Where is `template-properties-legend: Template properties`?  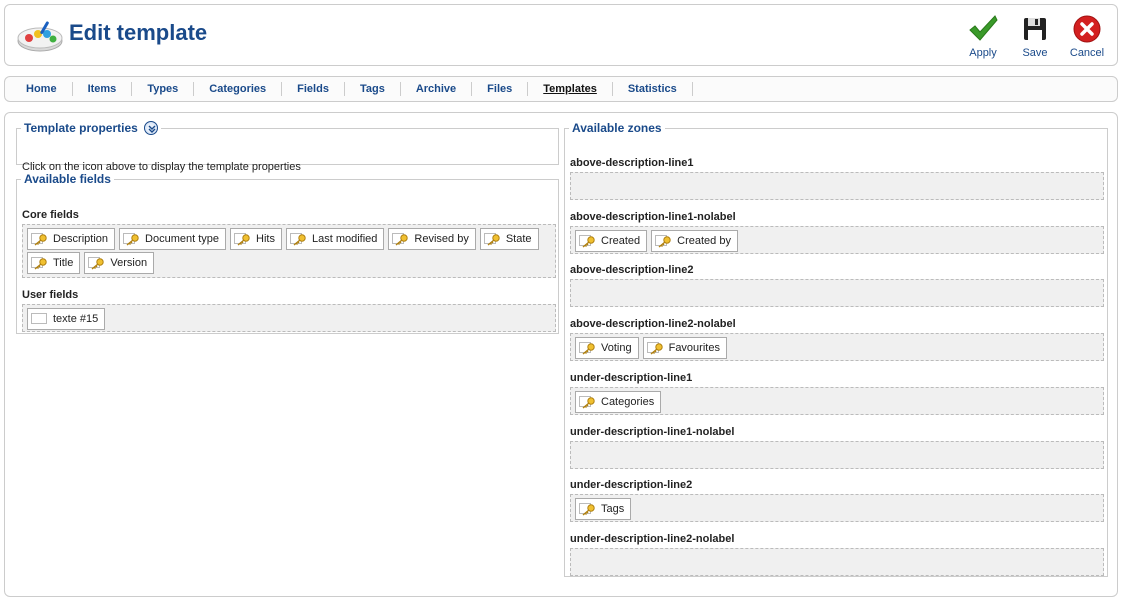
template-properties-legend: Template properties is located at coordinates (91, 128).